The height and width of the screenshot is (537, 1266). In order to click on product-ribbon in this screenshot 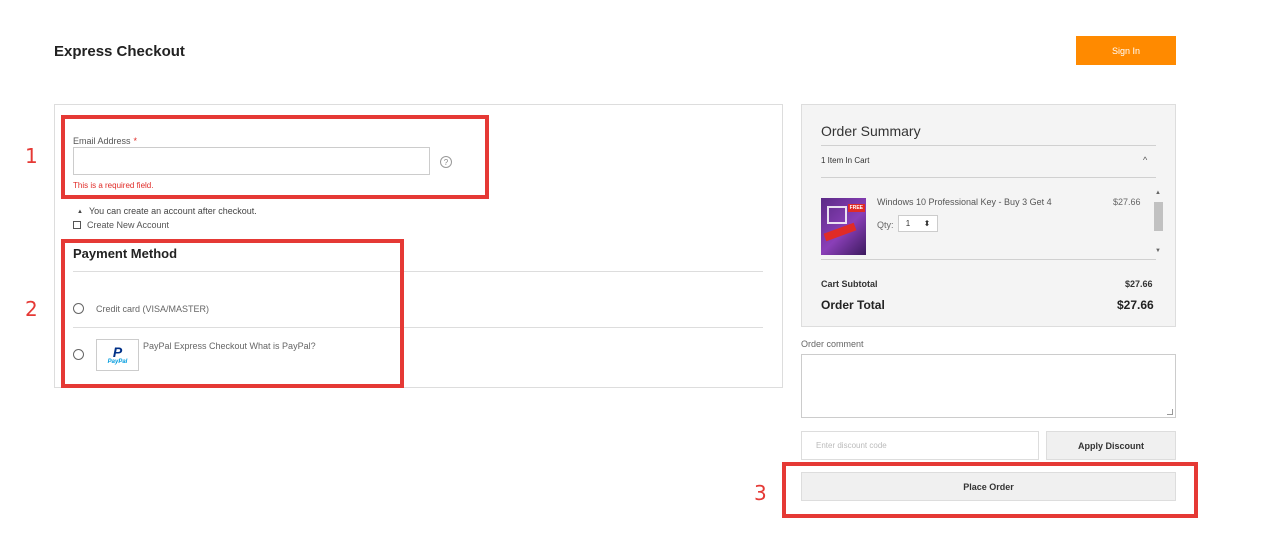, I will do `click(840, 232)`.